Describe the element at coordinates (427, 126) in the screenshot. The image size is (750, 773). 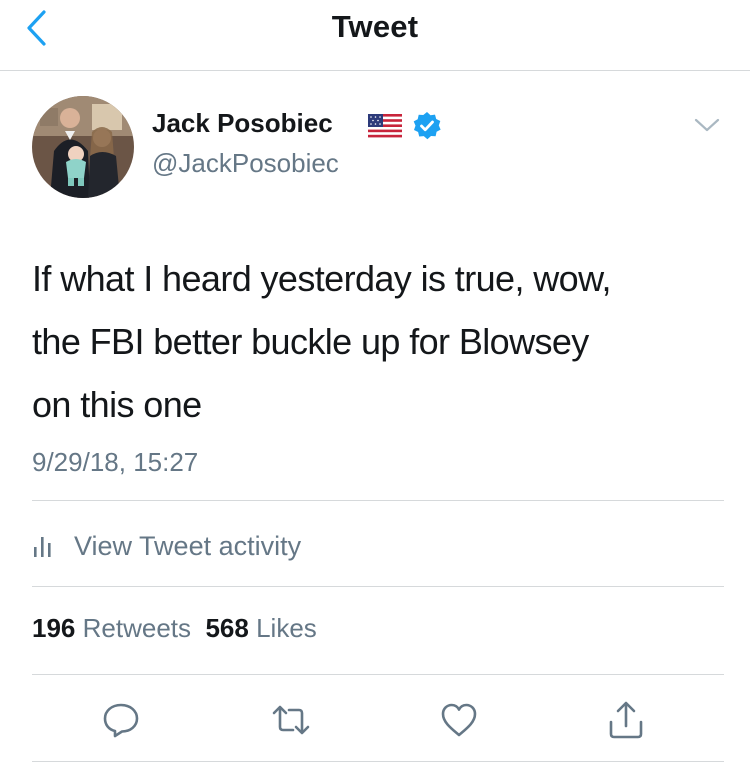
I see `verified-badge-icon` at that location.